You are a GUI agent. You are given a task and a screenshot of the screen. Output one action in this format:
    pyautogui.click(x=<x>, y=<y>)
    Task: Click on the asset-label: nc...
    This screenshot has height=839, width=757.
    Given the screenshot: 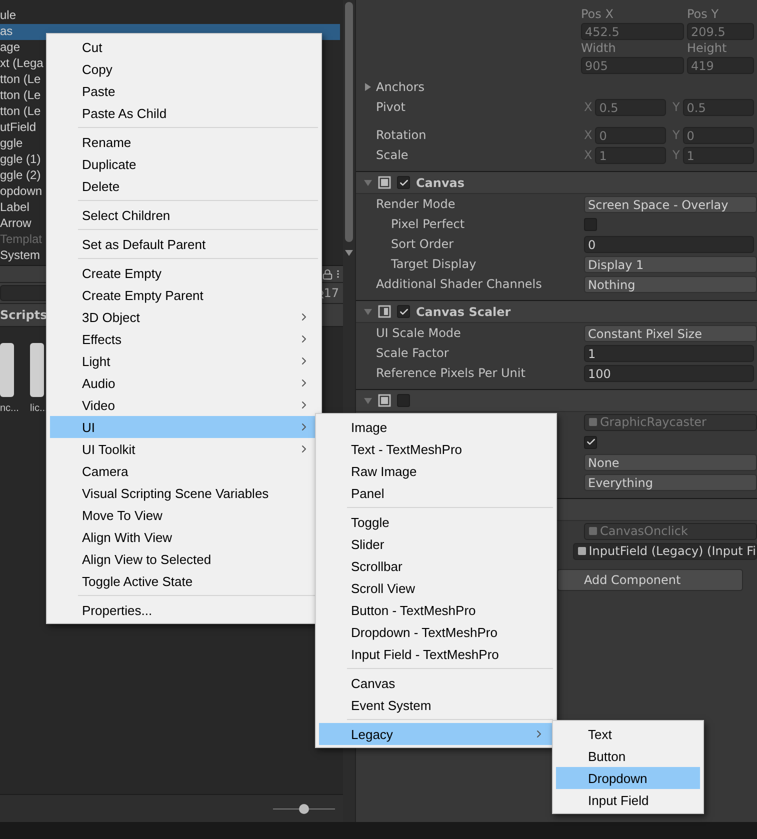 What is the action you would take?
    pyautogui.click(x=9, y=408)
    